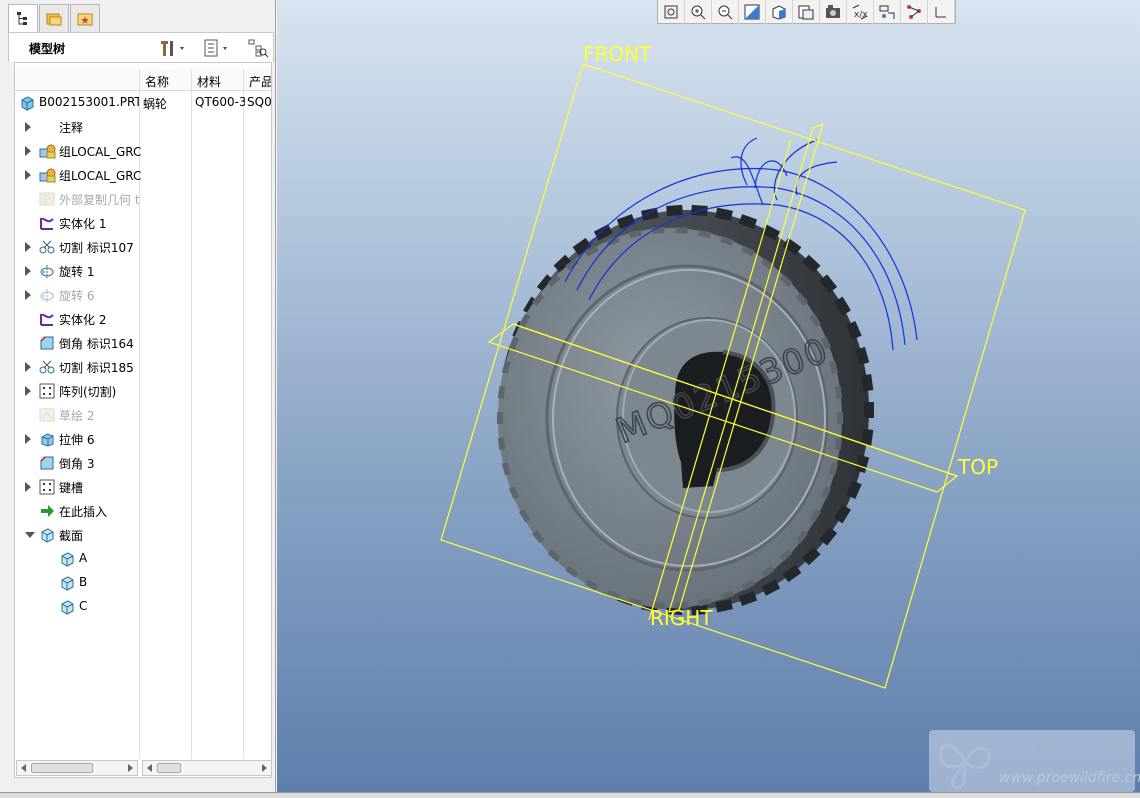 This screenshot has width=1140, height=798. I want to click on tree-item-label: 切割 标识107, so click(96, 248).